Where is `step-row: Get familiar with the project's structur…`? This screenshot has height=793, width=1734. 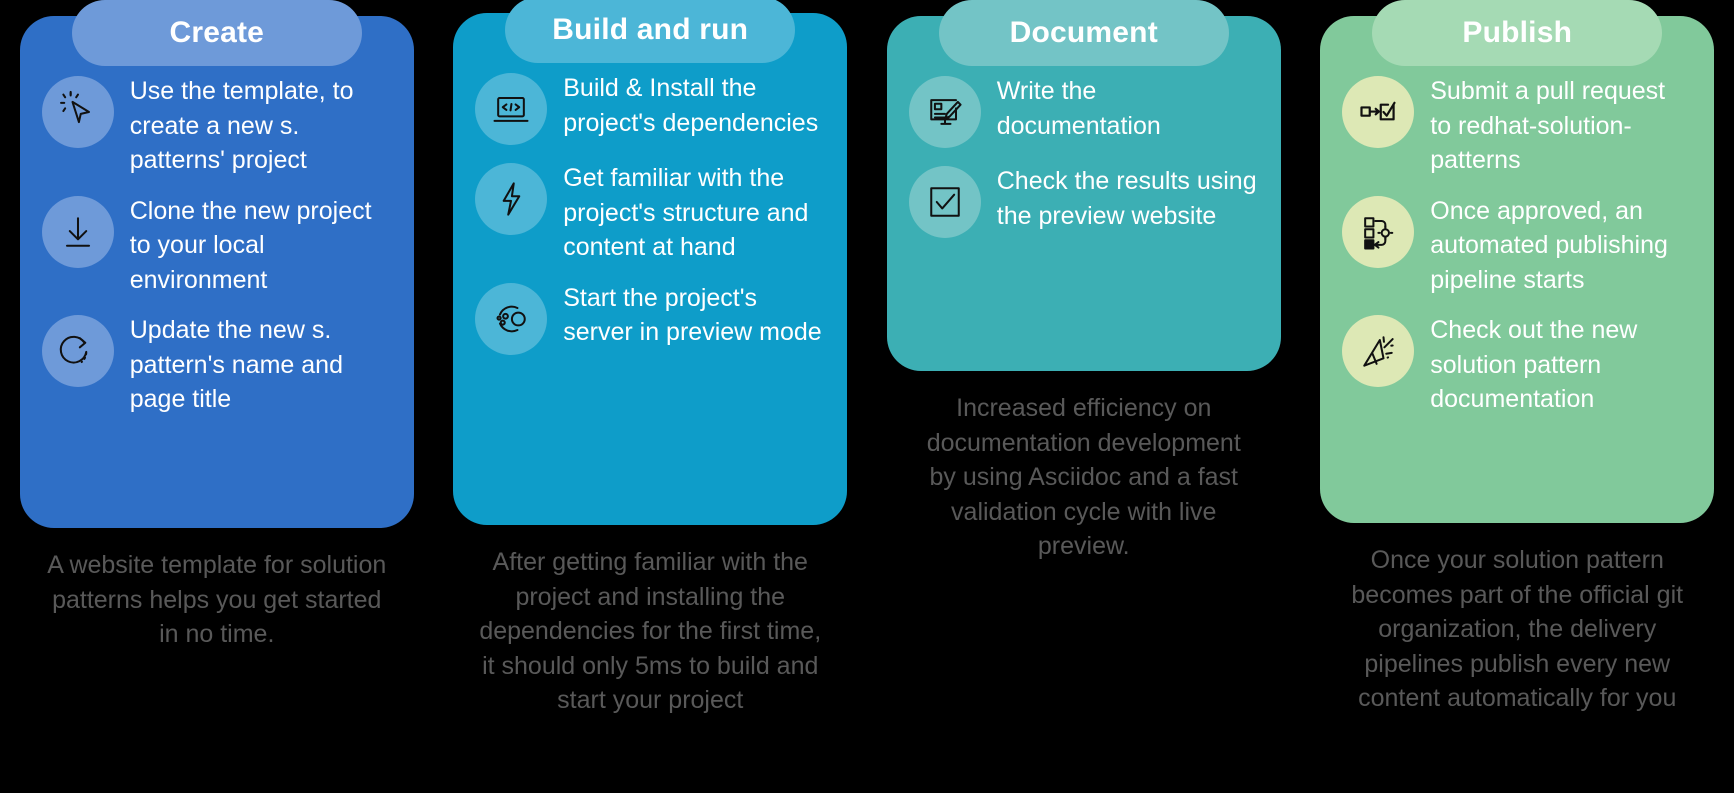 step-row: Get familiar with the project's structur… is located at coordinates (650, 212).